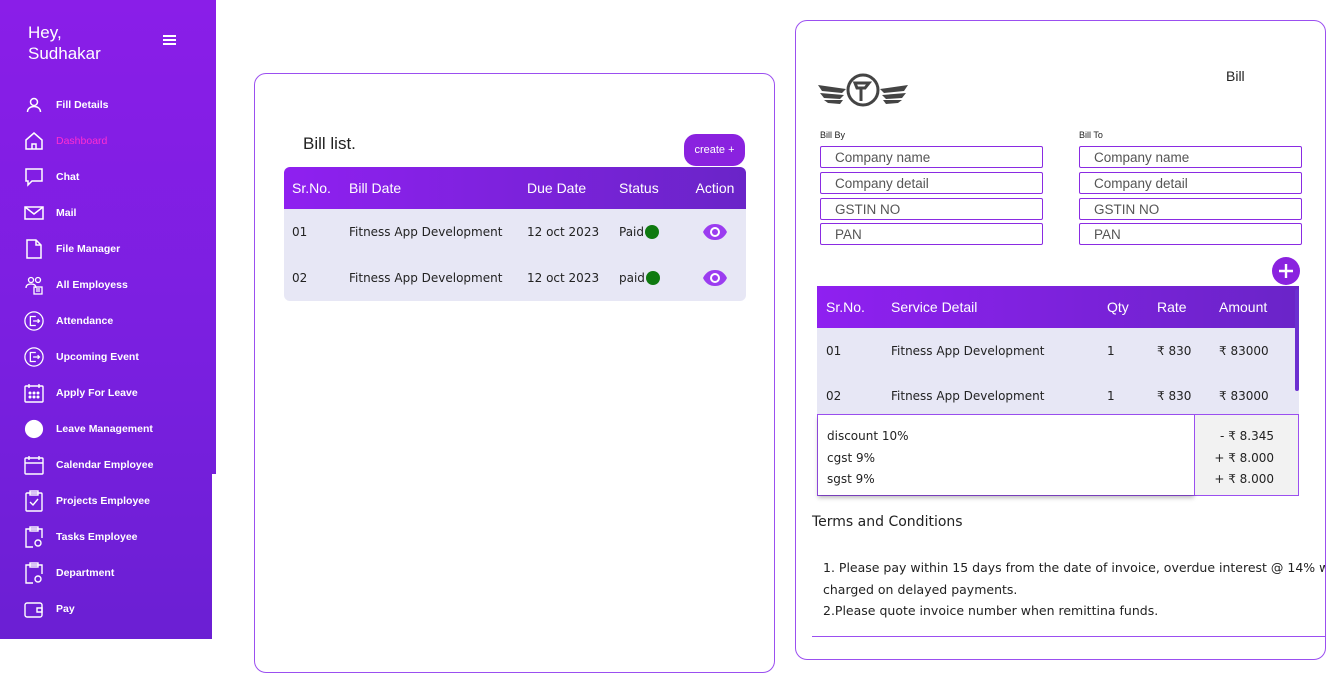  I want to click on bill-by-gstin-field: GSTIN NO, so click(931, 209).